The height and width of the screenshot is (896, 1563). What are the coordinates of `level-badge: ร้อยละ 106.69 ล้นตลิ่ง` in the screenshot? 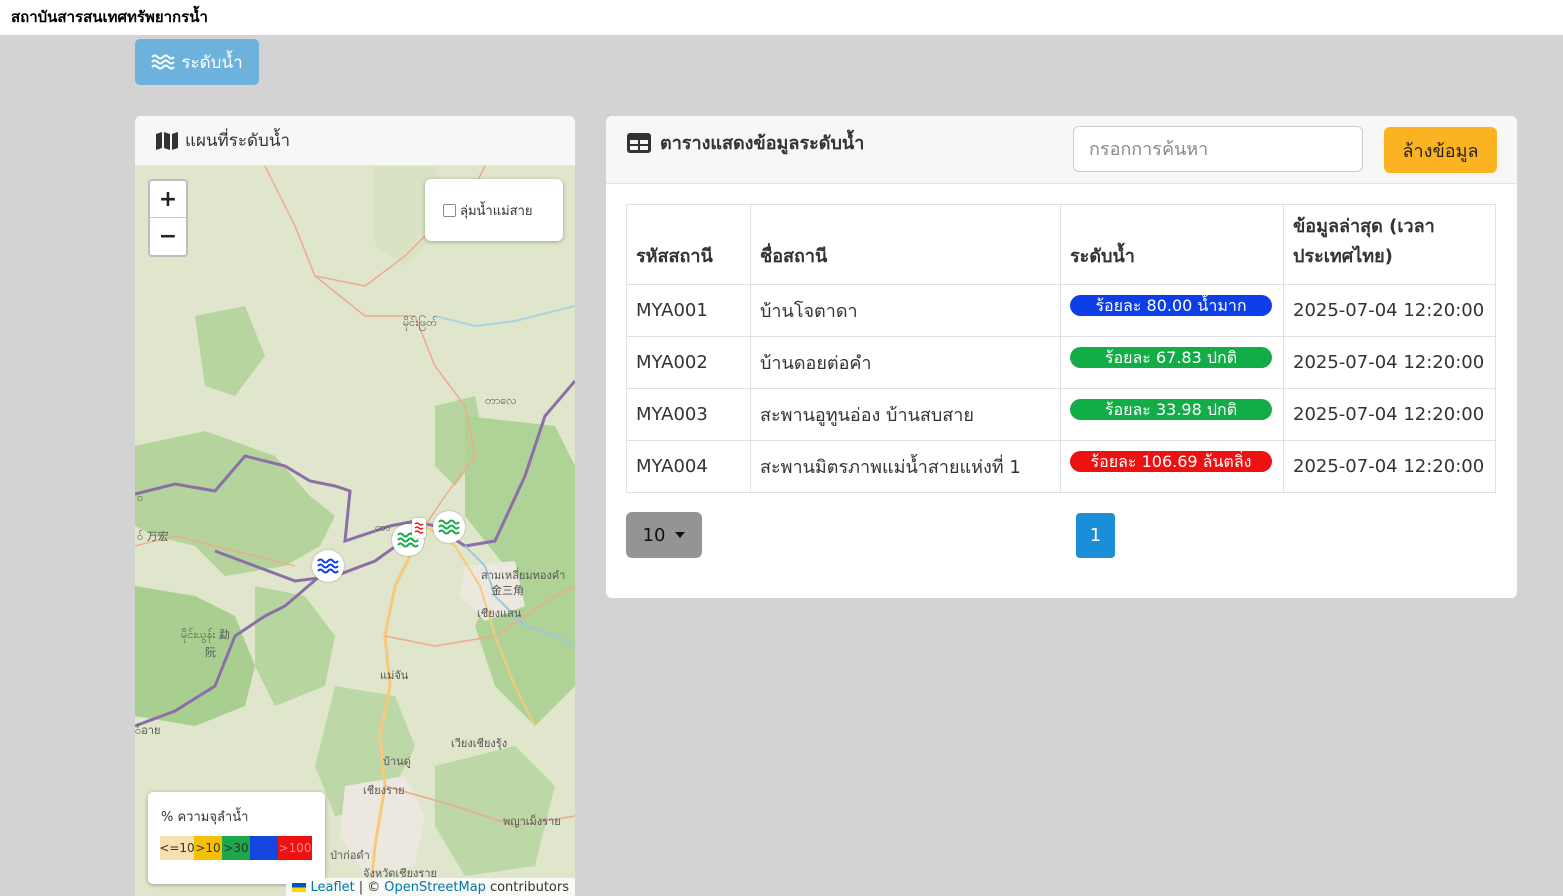 It's located at (1171, 461).